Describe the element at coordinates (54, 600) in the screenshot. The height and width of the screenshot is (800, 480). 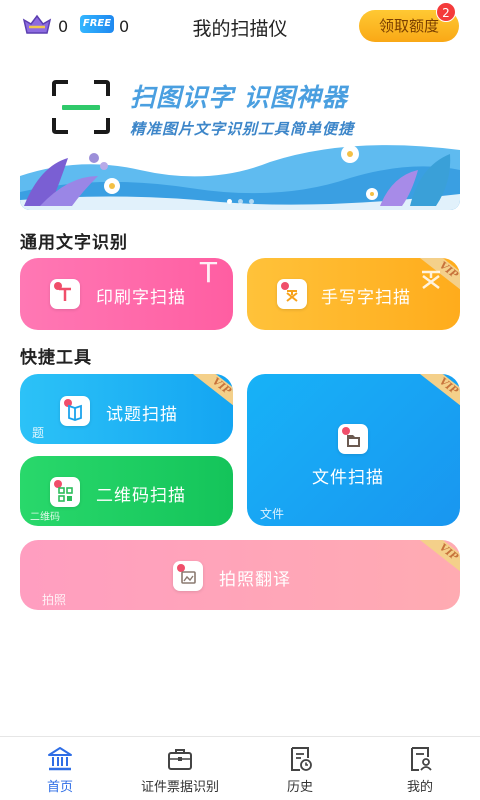
I see `photo-translate-watermark: 拍照` at that location.